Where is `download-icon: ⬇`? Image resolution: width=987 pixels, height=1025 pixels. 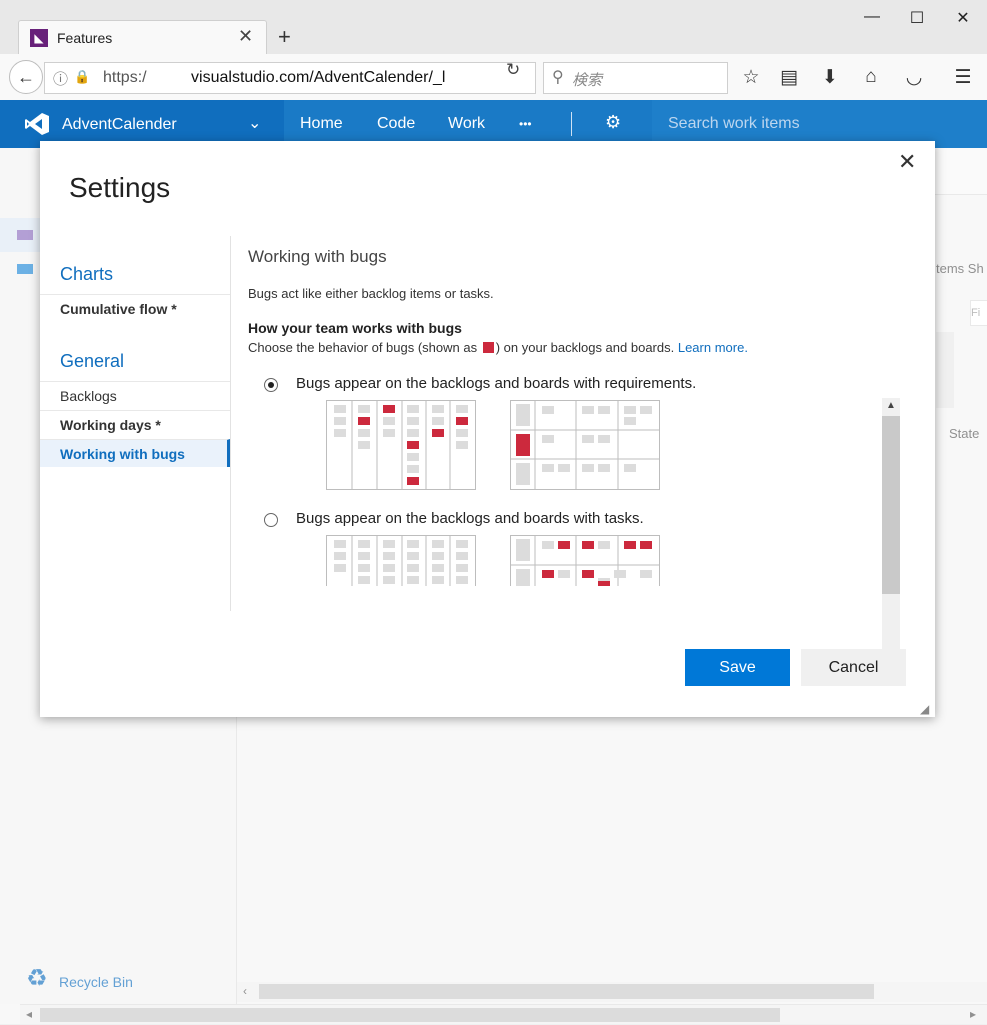 download-icon: ⬇ is located at coordinates (830, 77).